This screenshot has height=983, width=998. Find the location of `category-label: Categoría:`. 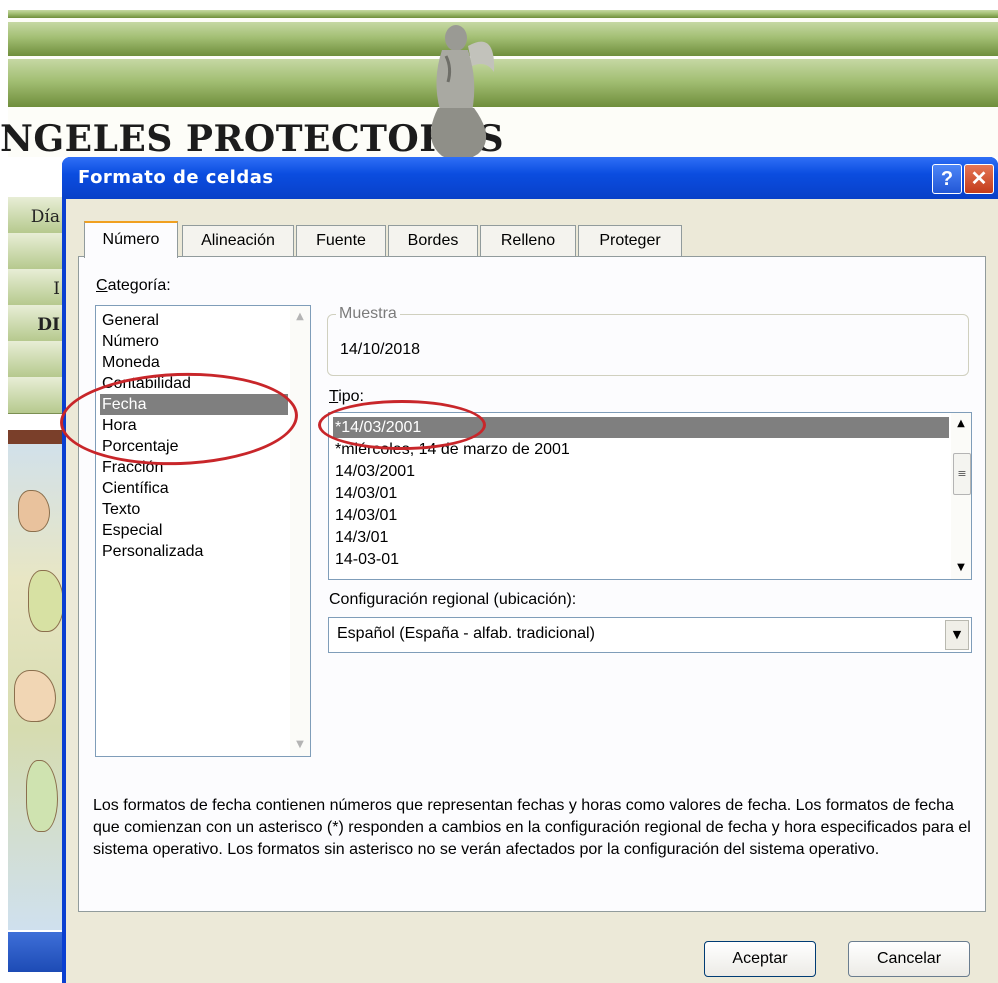

category-label: Categoría: is located at coordinates (133, 285).